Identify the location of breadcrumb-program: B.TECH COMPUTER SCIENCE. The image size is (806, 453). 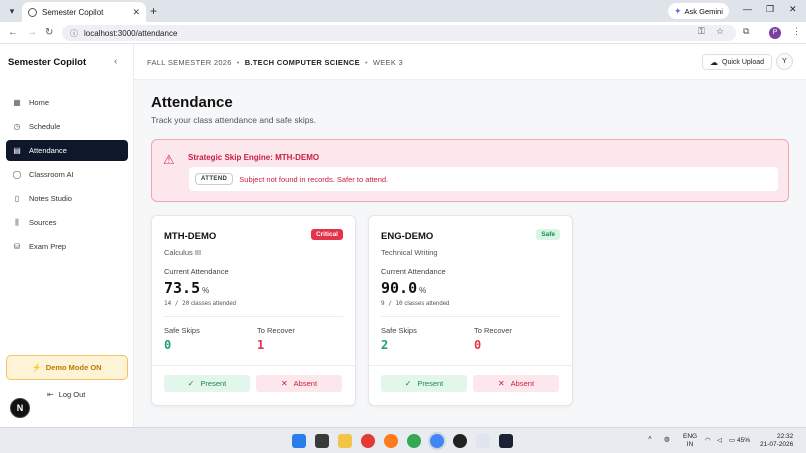
(302, 62).